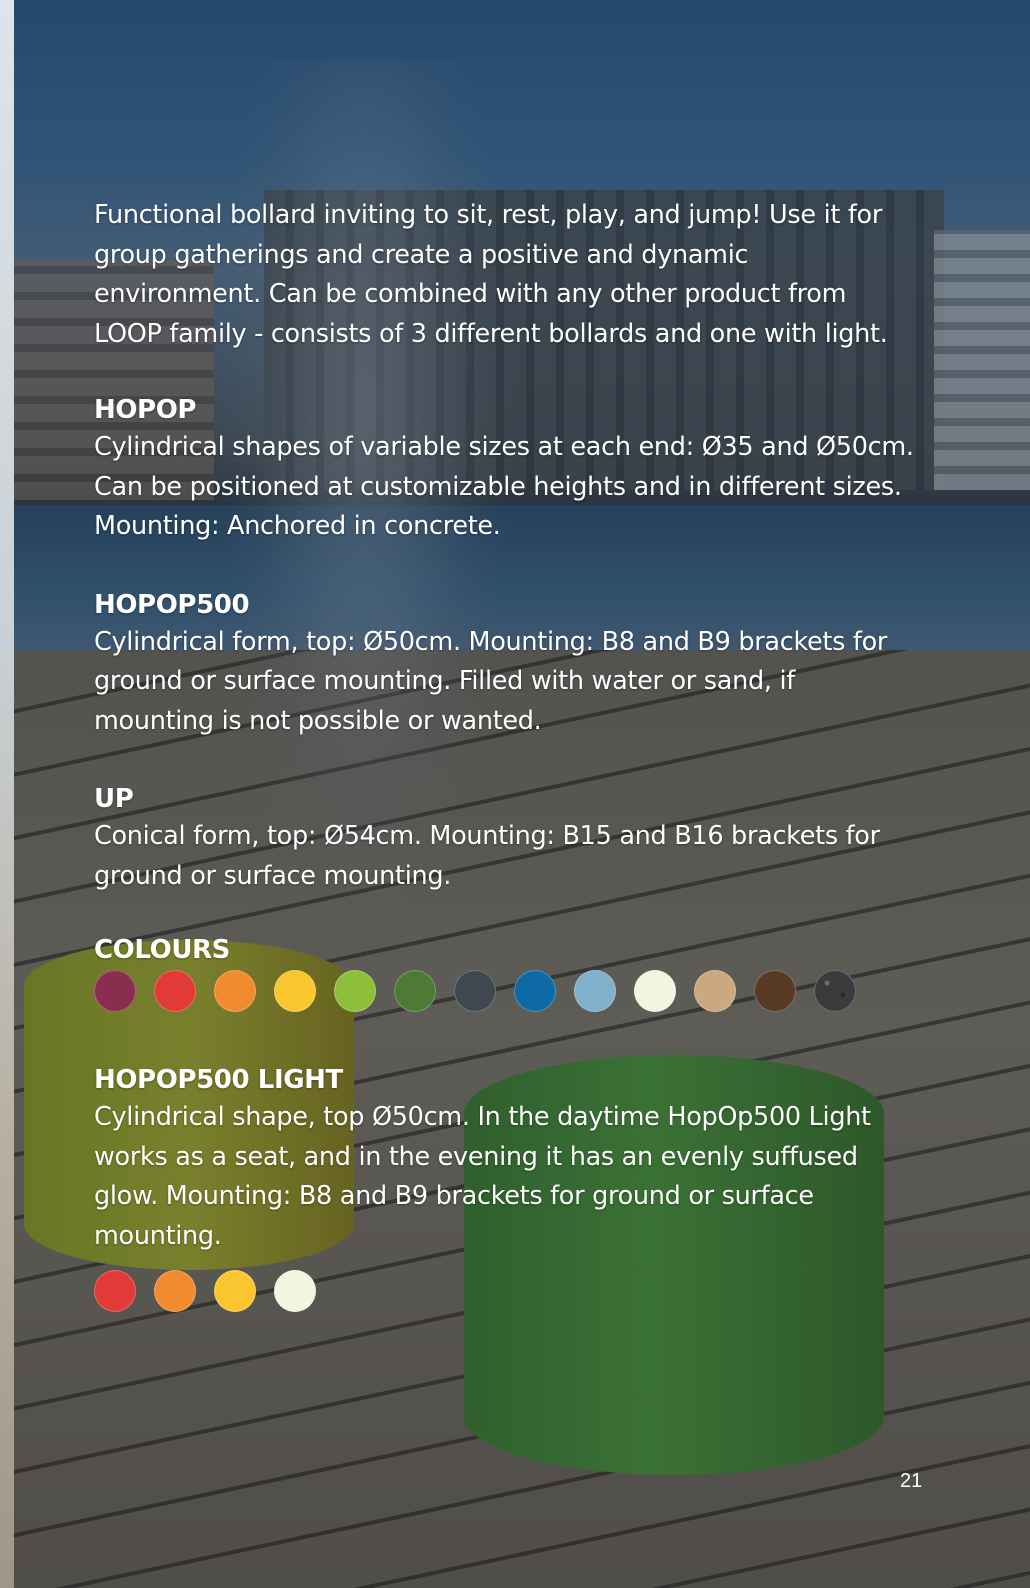 The height and width of the screenshot is (1588, 1030). What do you see at coordinates (218, 1080) in the screenshot?
I see `heading-hopop500-light: HOPOP500 LIGHT` at bounding box center [218, 1080].